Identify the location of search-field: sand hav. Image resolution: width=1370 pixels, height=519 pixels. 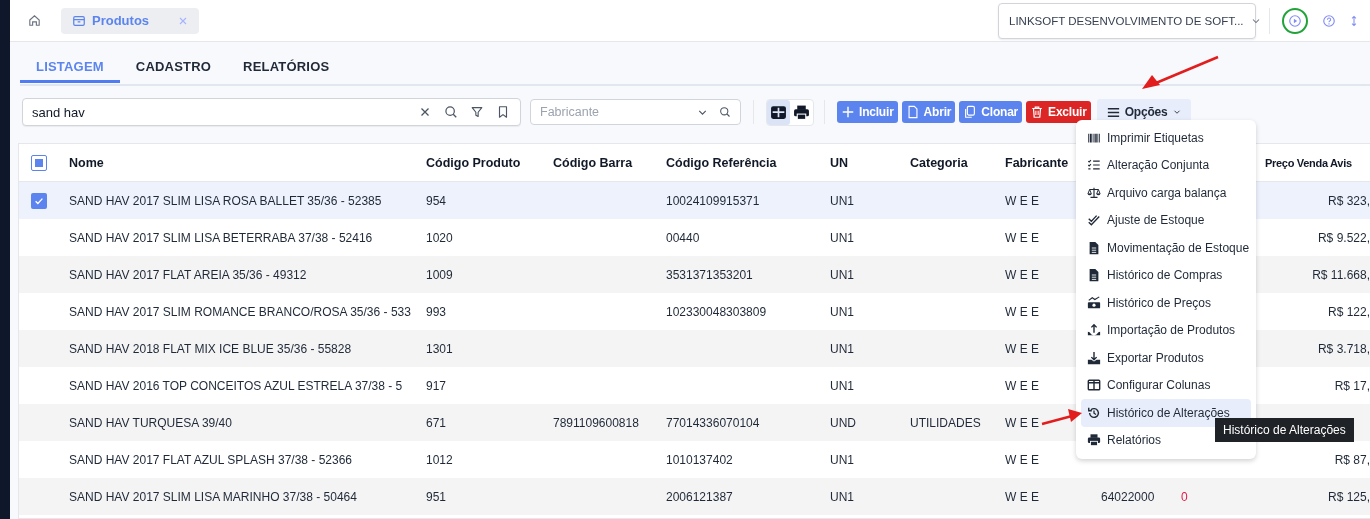
(271, 112).